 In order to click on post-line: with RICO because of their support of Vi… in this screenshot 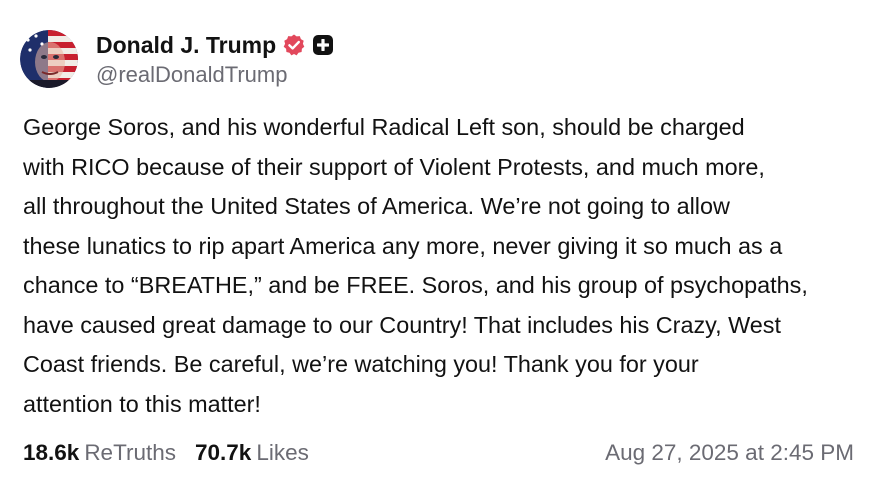, I will do `click(394, 166)`.